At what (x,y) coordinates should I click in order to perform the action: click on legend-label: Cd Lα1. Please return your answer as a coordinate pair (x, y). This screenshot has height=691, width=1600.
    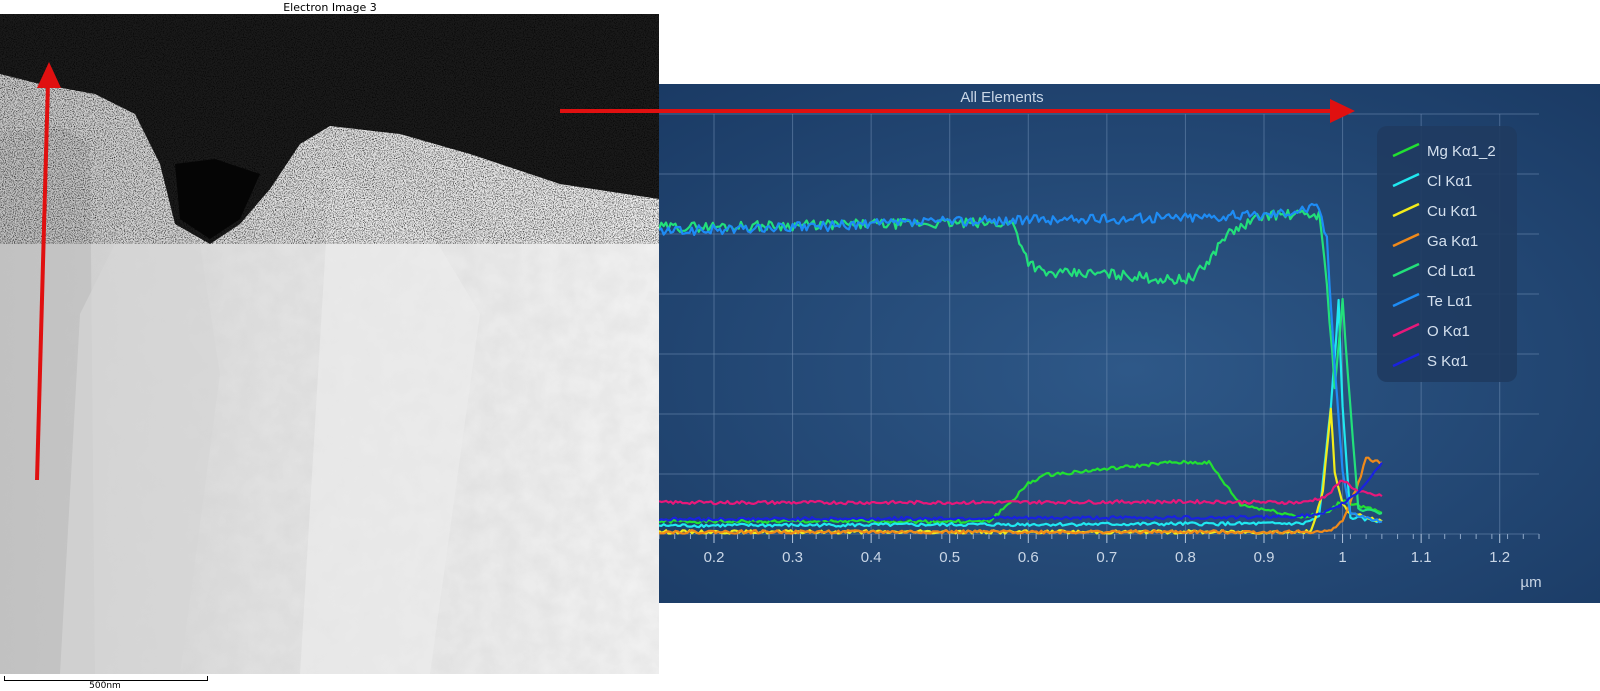
    Looking at the image, I should click on (1451, 271).